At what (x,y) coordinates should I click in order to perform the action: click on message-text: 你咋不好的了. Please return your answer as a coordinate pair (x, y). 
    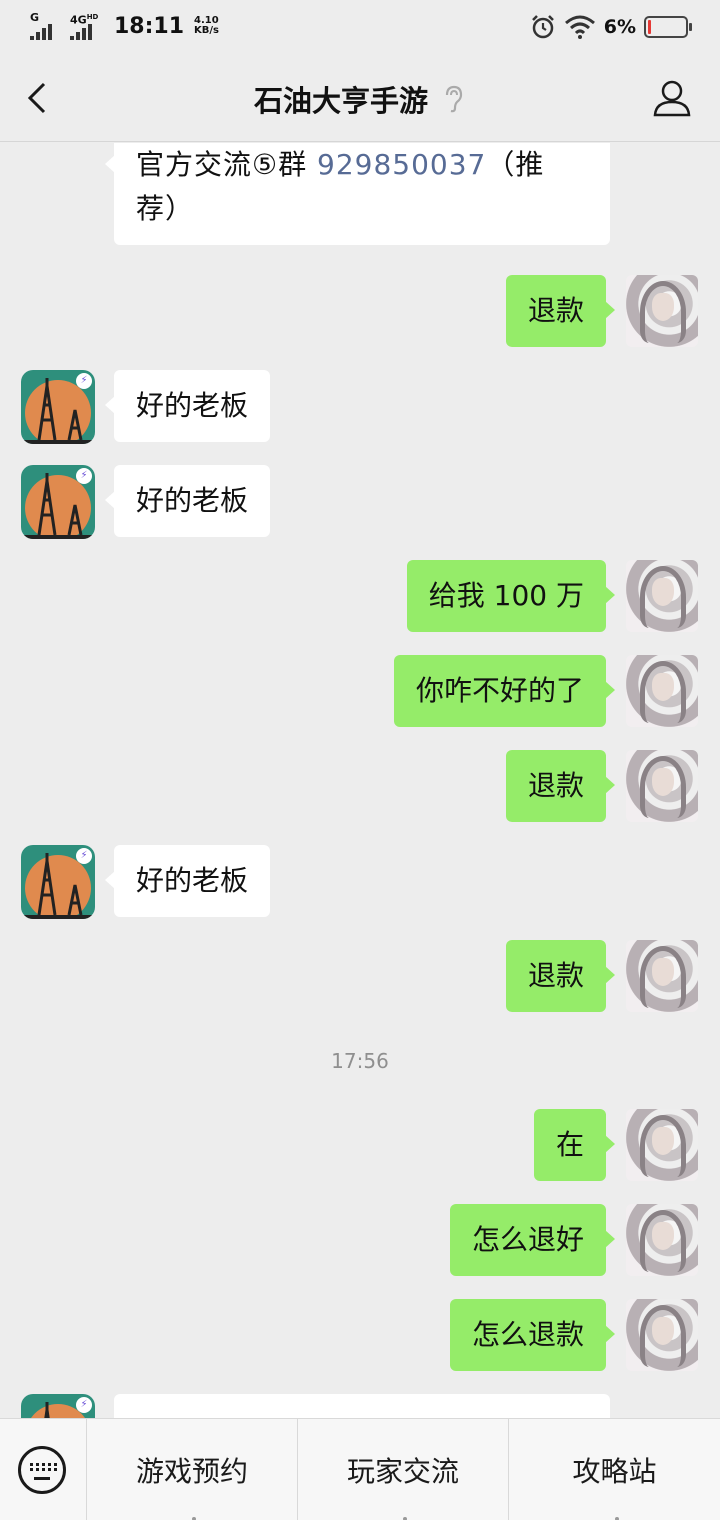
    Looking at the image, I should click on (499, 690).